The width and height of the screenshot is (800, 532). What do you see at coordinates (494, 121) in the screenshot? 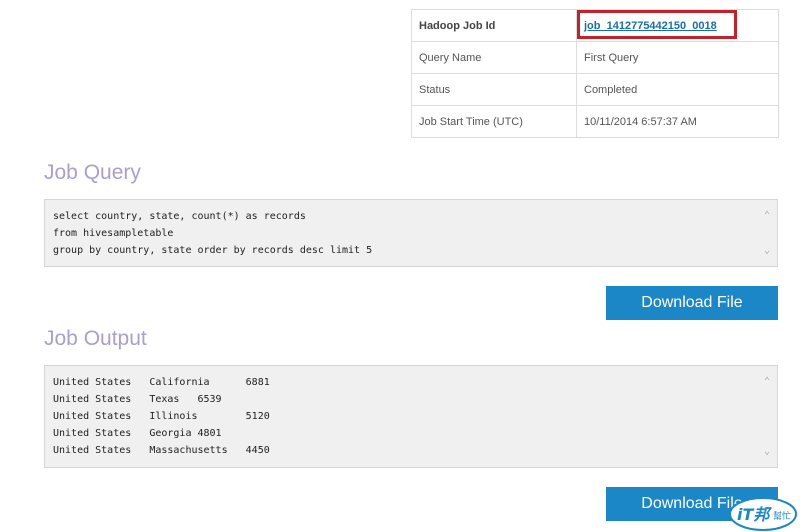
I see `start-time-label: Job Start Time (UTC)` at bounding box center [494, 121].